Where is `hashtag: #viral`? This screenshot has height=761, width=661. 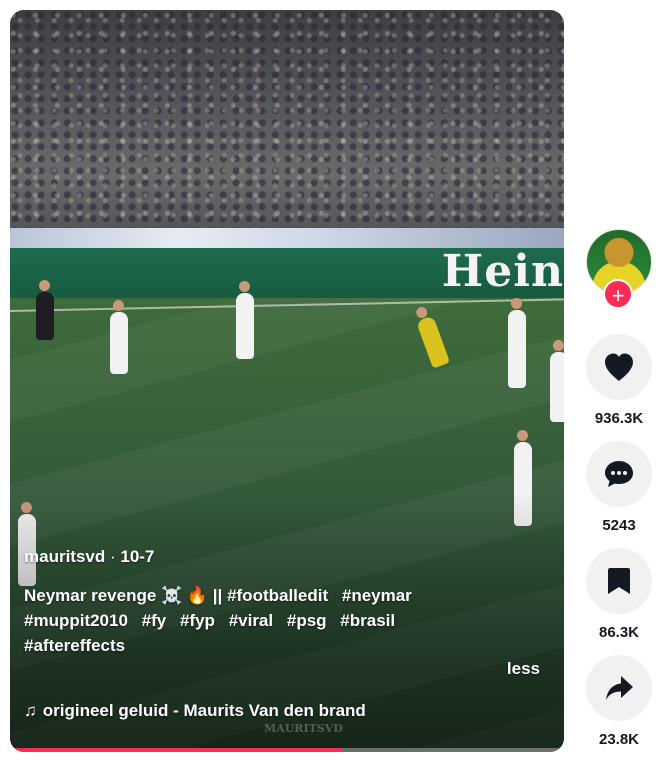 hashtag: #viral is located at coordinates (251, 620).